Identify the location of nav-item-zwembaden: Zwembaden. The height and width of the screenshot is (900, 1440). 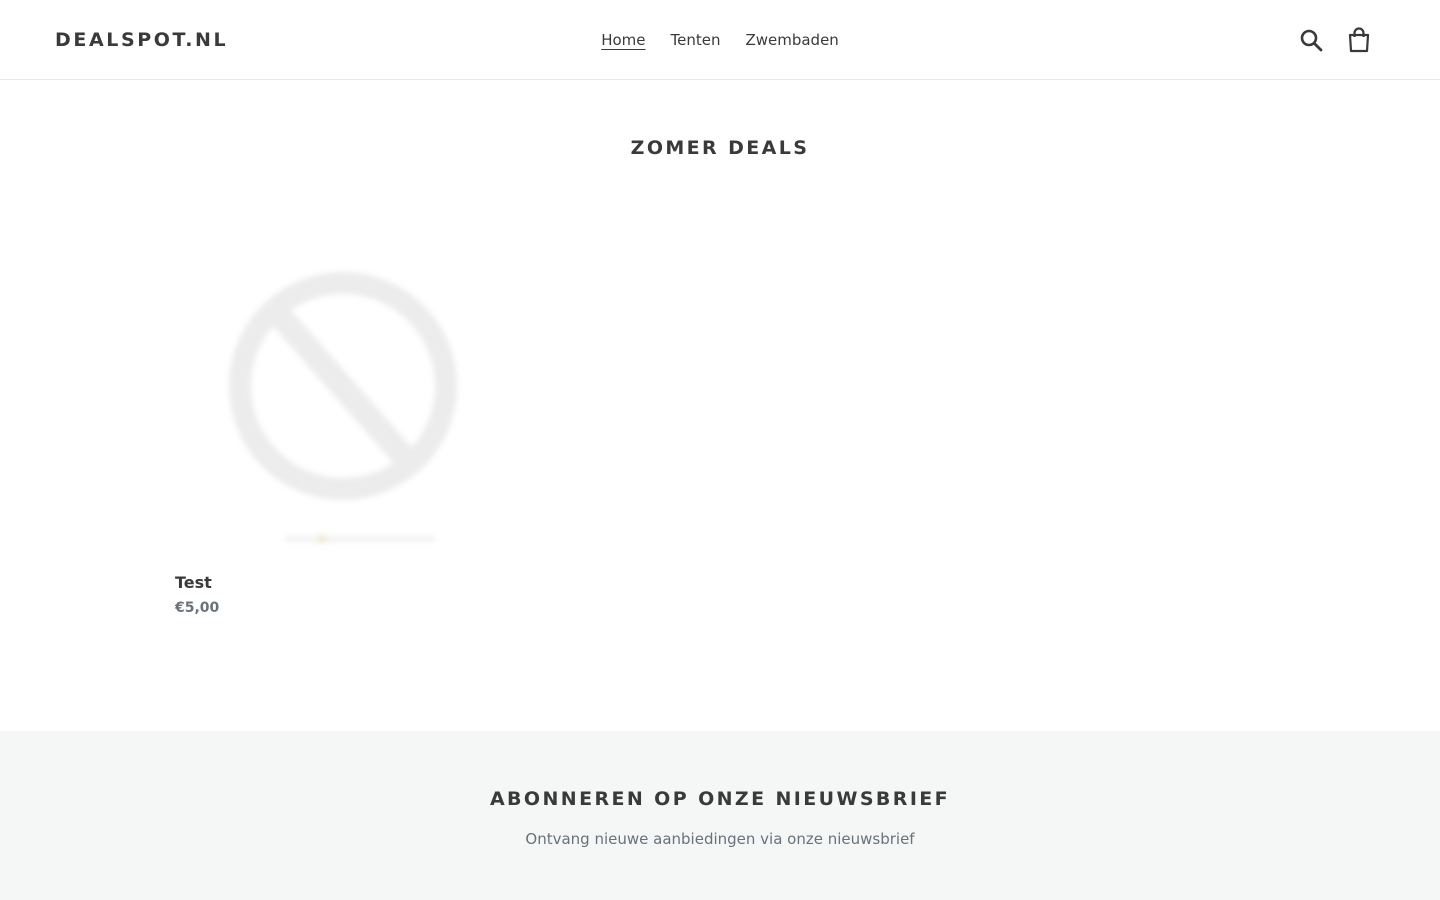
(791, 40).